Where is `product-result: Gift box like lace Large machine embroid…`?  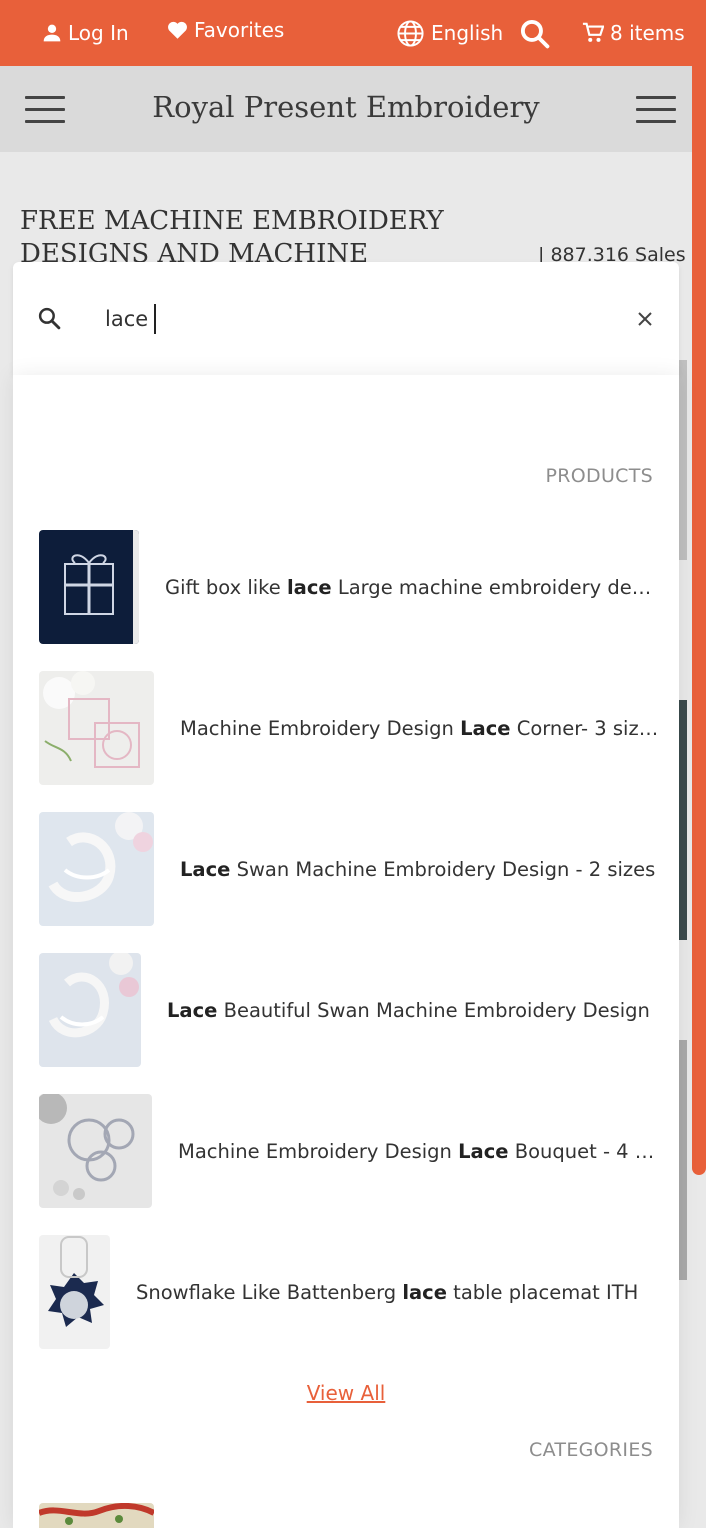
product-result: Gift box like lace Large machine embroid… is located at coordinates (349, 587).